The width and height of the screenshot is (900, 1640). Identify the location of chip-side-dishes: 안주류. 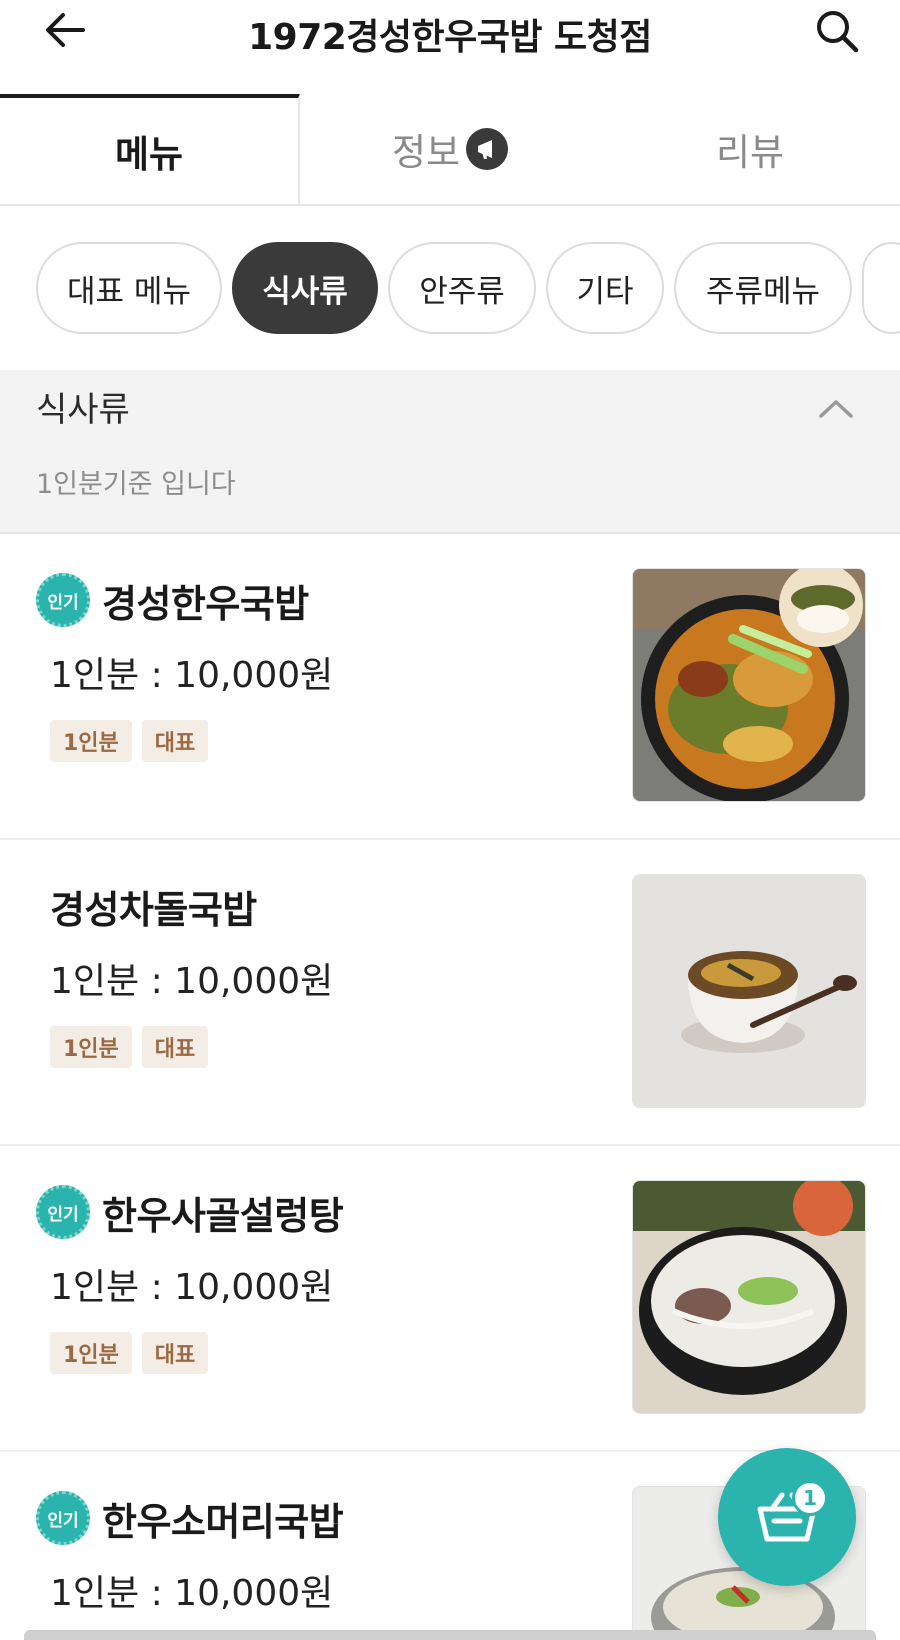
(462, 288).